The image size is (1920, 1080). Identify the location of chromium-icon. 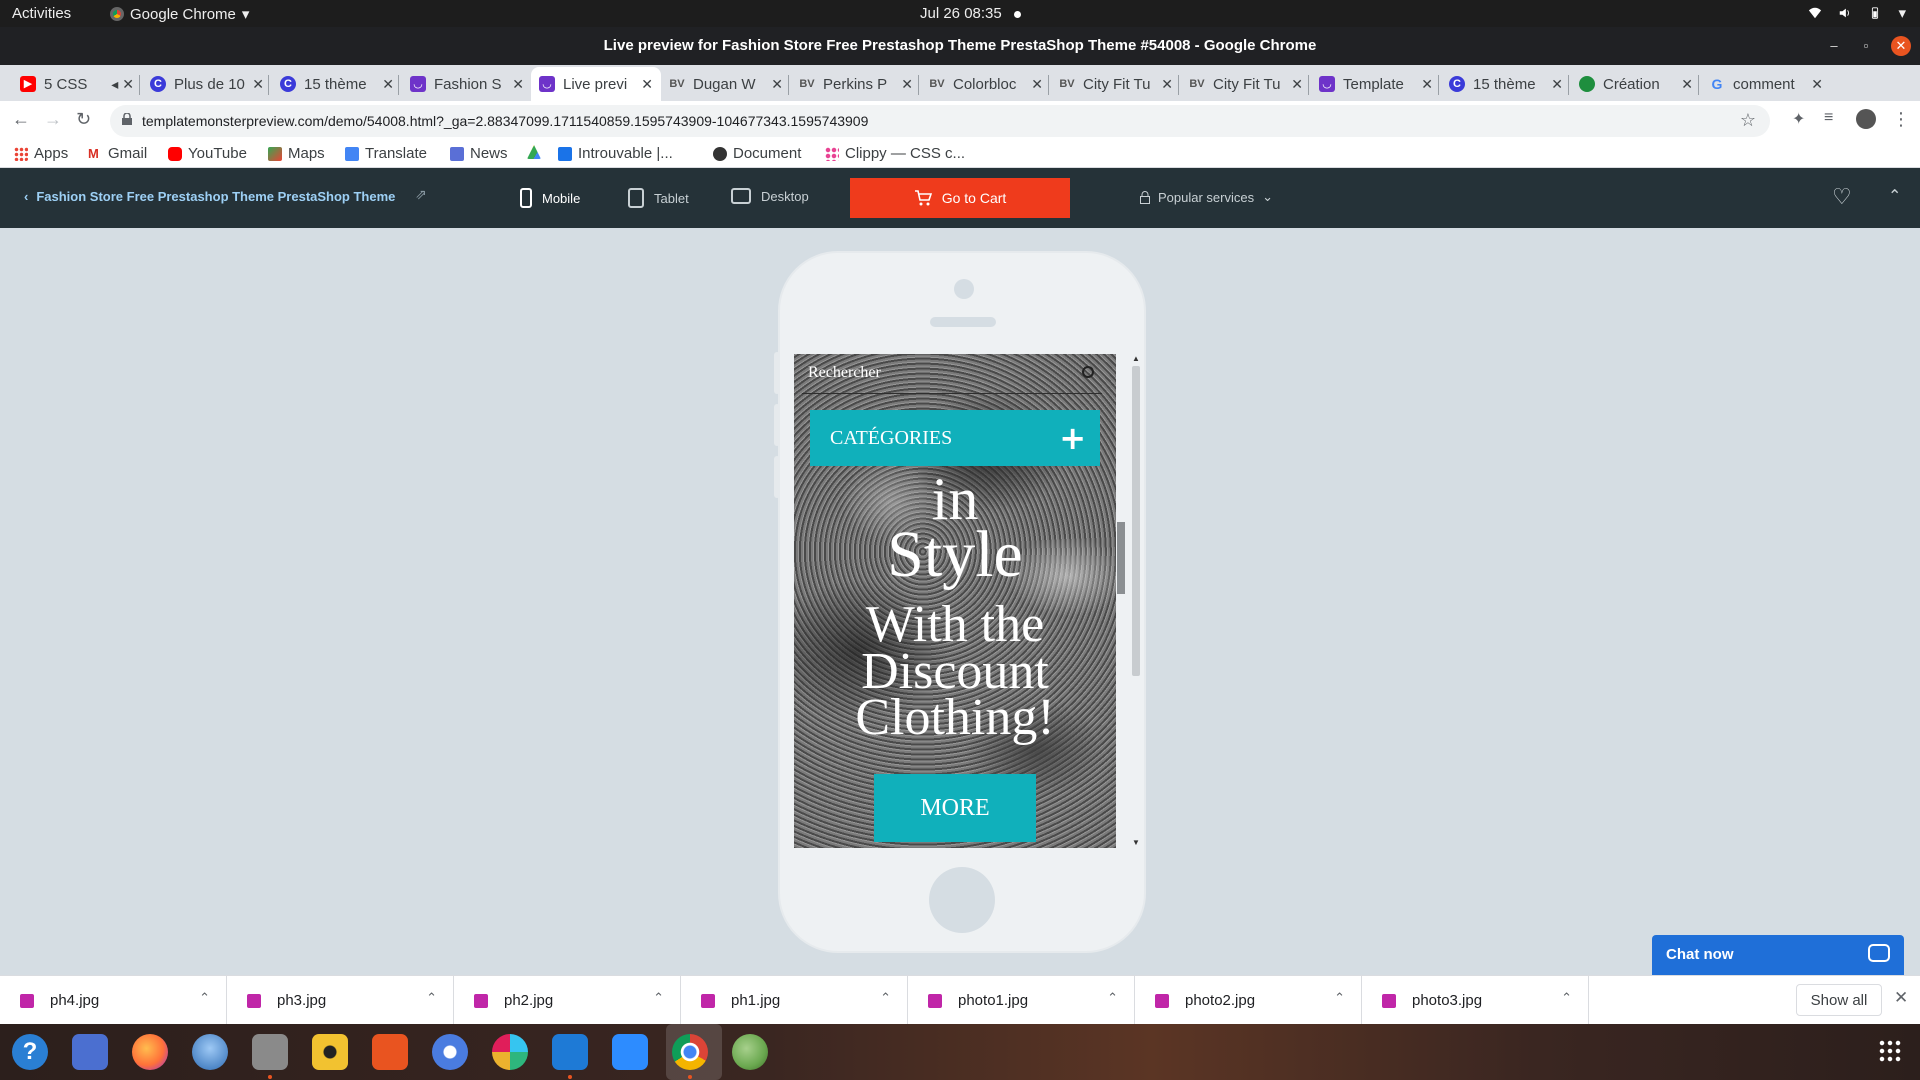
(450, 1052).